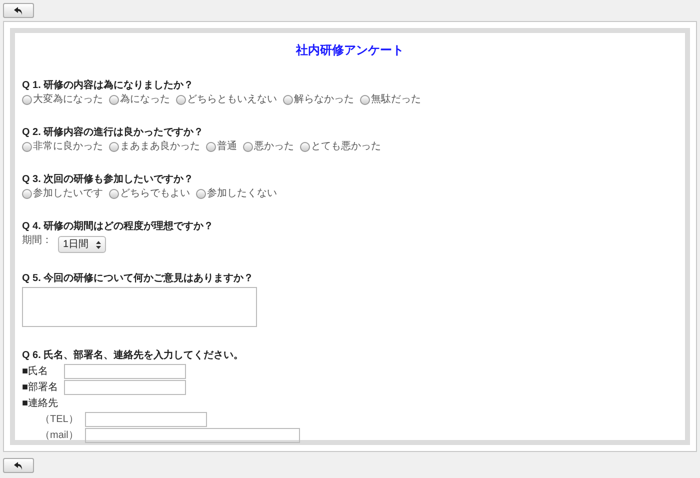 The image size is (700, 478). Describe the element at coordinates (349, 50) in the screenshot. I see `survey-title: 社内研修アンケート` at that location.